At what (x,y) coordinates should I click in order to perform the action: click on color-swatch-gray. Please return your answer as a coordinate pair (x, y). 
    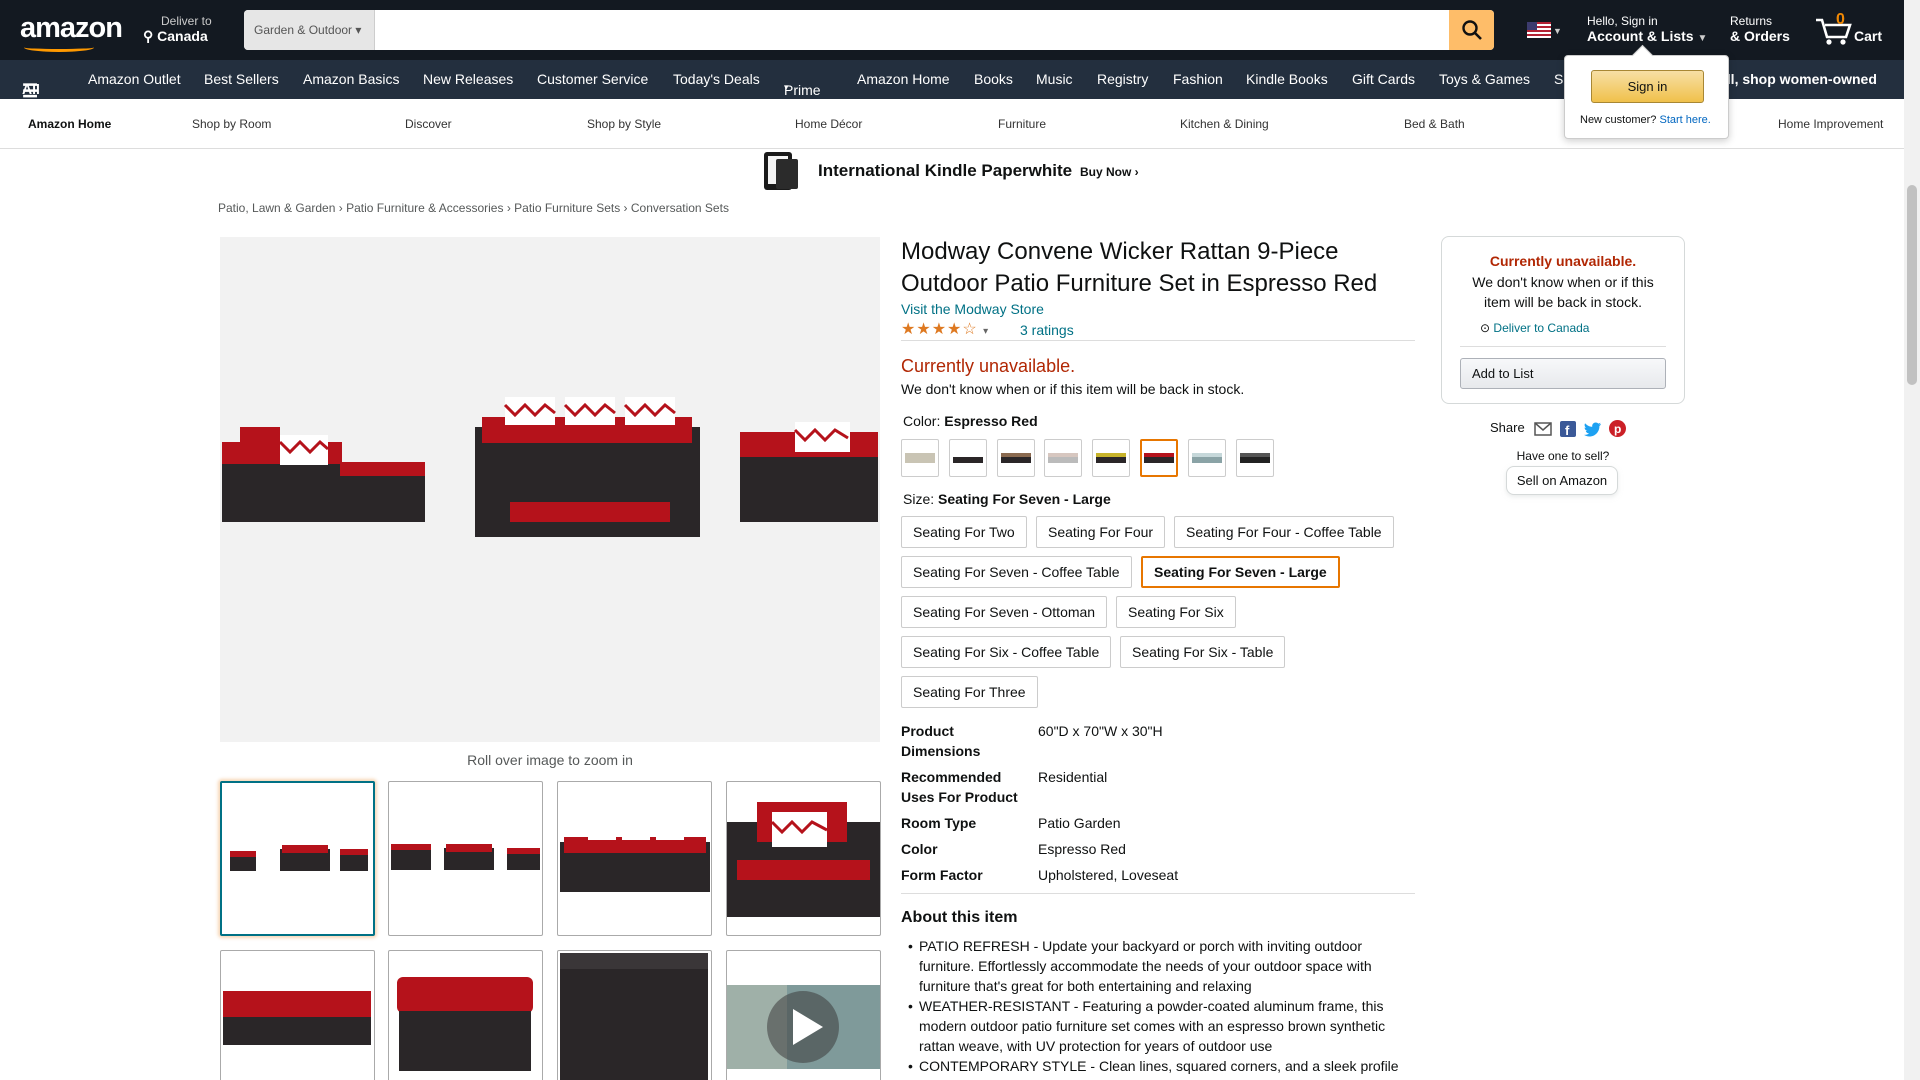
    Looking at the image, I should click on (1063, 458).